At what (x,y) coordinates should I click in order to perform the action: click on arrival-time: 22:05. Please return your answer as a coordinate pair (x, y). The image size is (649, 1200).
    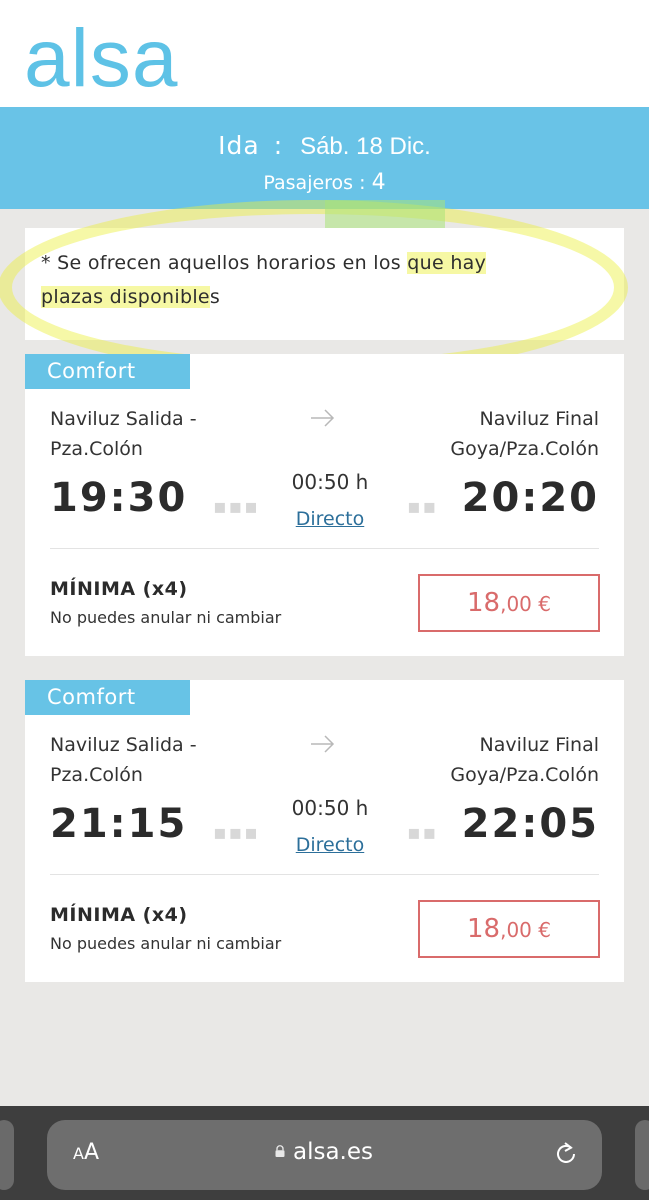
    Looking at the image, I should click on (530, 824).